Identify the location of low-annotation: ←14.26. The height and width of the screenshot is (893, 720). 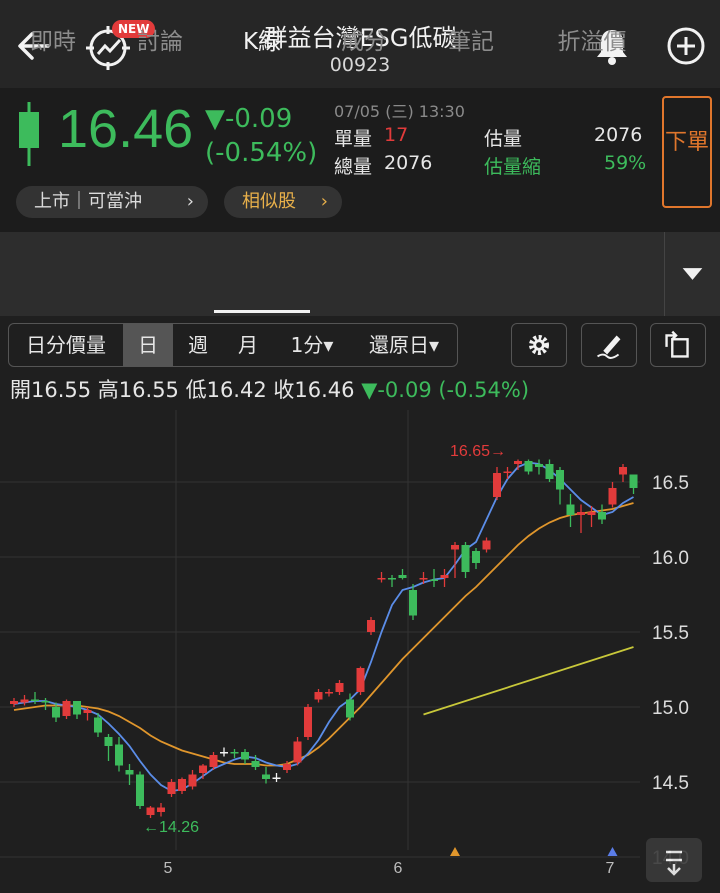
(171, 827).